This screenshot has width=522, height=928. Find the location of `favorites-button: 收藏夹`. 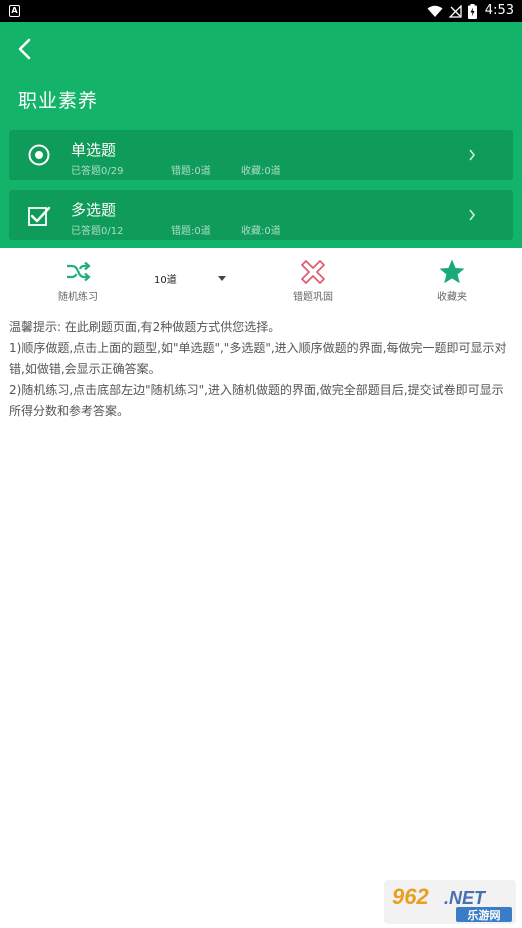

favorites-button: 收藏夹 is located at coordinates (452, 281).